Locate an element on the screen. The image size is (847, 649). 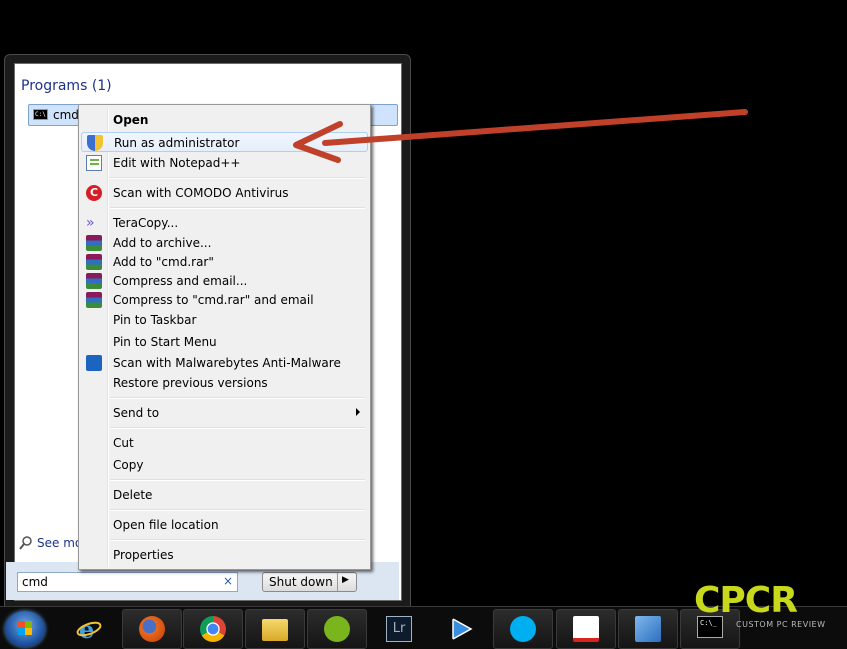
start-button is located at coordinates (25, 629).